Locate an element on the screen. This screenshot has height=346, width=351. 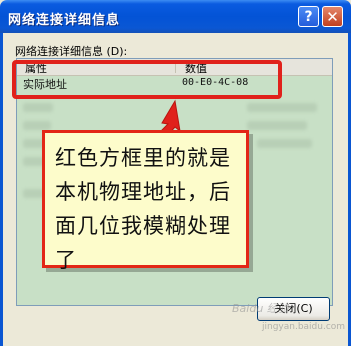
watermark: Baidu 经验 is located at coordinates (260, 308).